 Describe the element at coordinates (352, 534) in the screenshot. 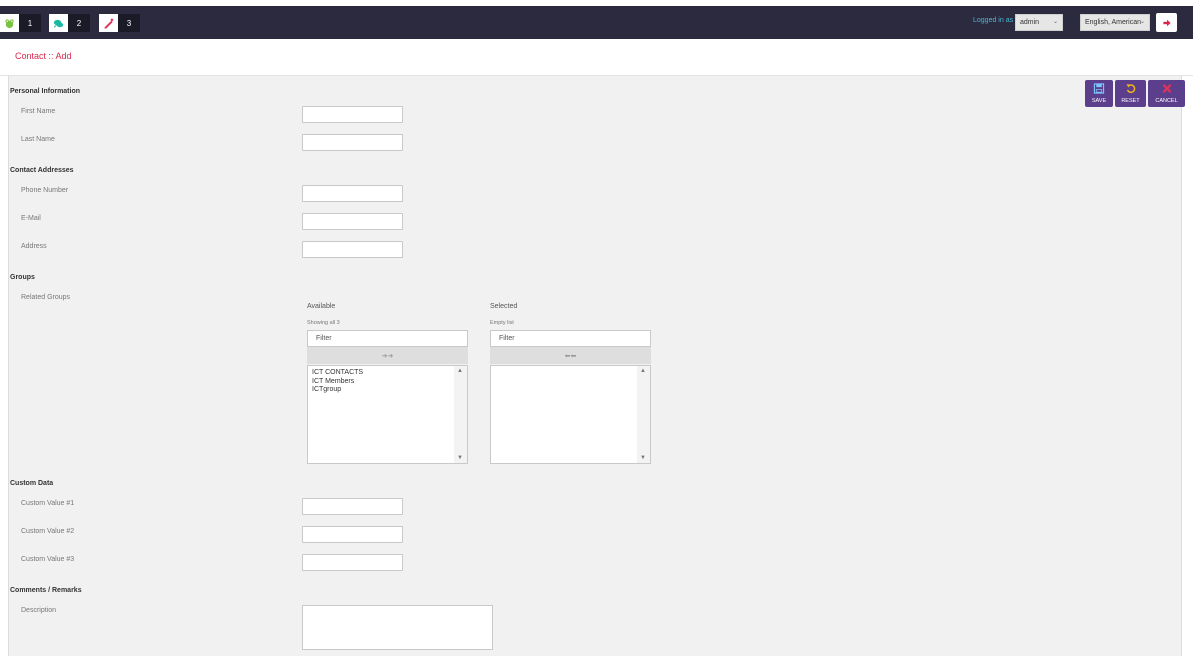

I see `custom-value-2-input` at that location.